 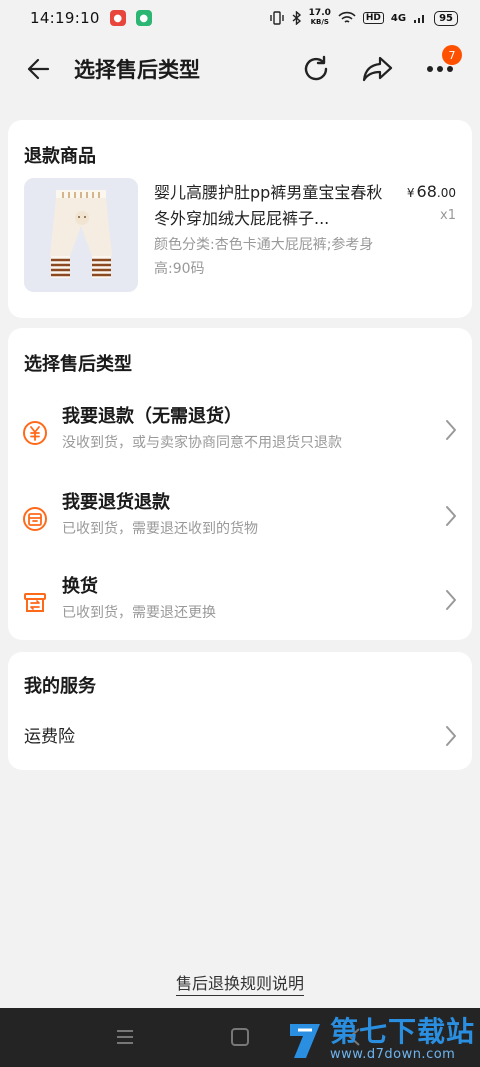 I want to click on status-time: 14:19:10, so click(x=65, y=18).